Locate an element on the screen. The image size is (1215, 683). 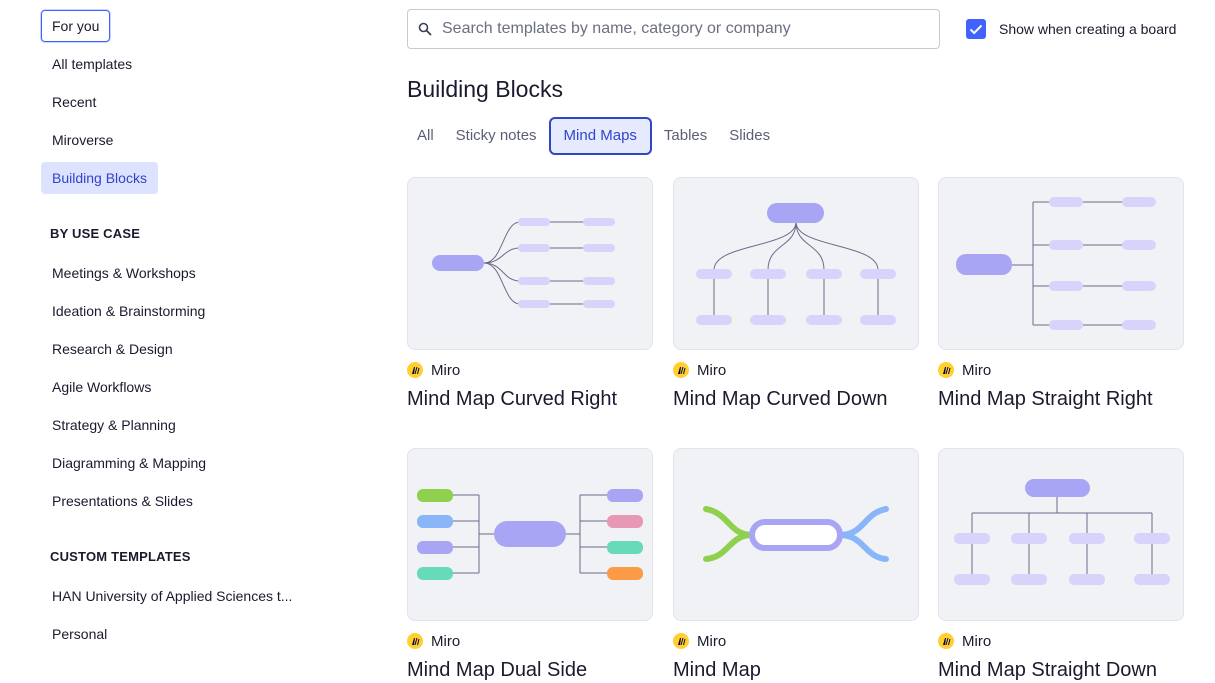
template-card-mind-map-straight-down: Miro Mind Map Straight Down is located at coordinates (1061, 565).